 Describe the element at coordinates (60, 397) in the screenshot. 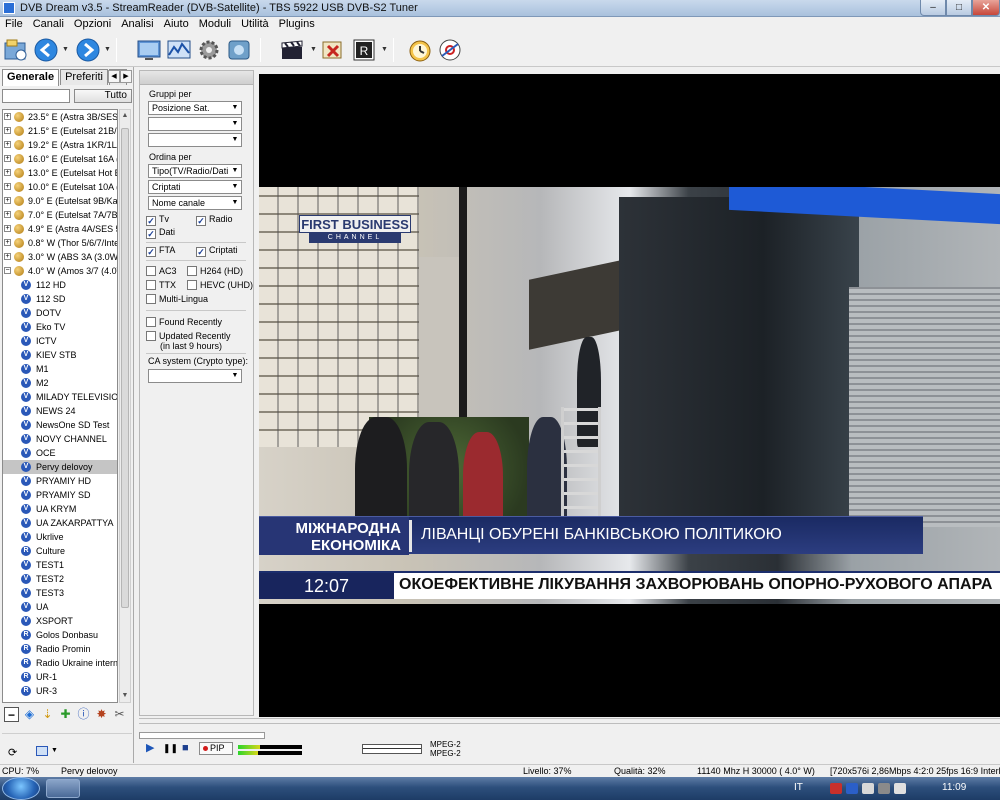

I see `channel-item: V MILADY TELEVISION` at that location.